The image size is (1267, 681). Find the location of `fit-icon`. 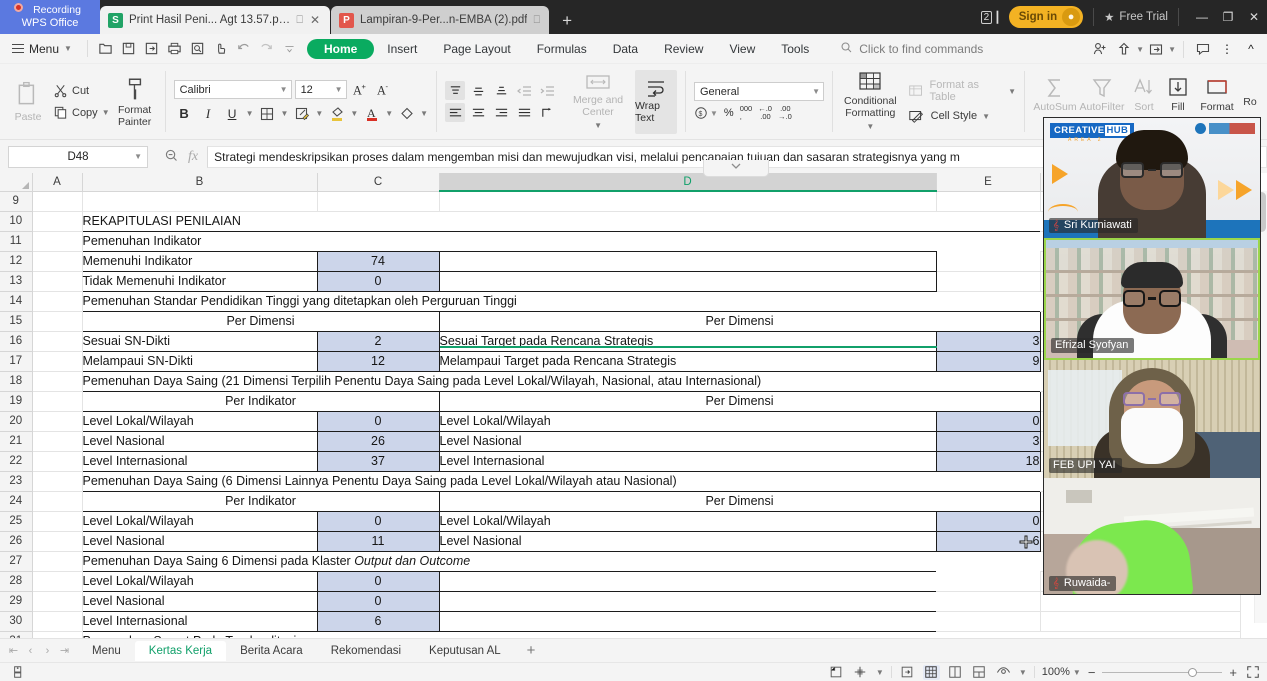

fit-icon is located at coordinates (860, 672).